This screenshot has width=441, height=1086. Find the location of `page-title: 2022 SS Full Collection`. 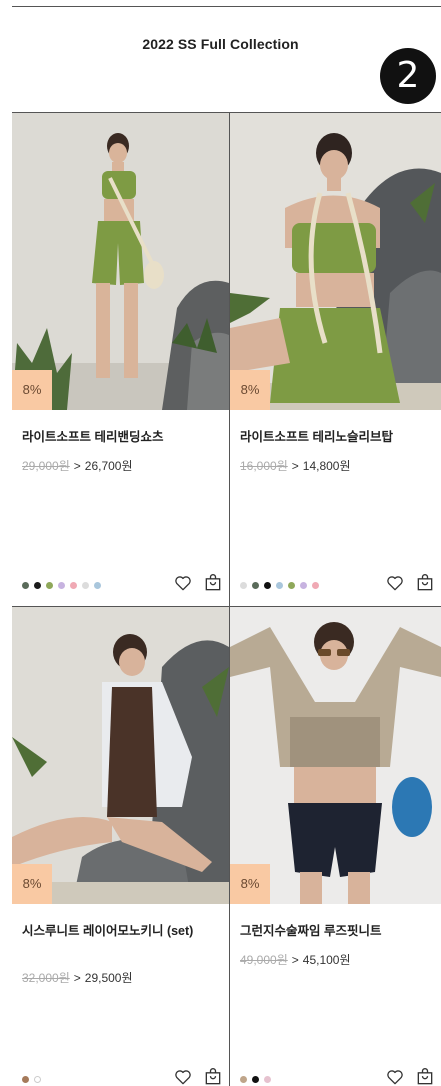

page-title: 2022 SS Full Collection is located at coordinates (220, 44).